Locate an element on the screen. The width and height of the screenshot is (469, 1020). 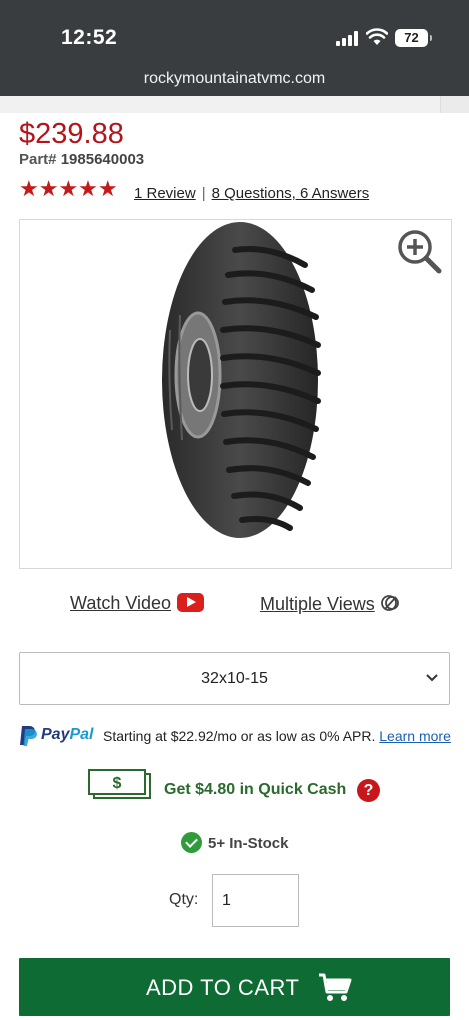
quantity-input: 1 is located at coordinates (255, 900).